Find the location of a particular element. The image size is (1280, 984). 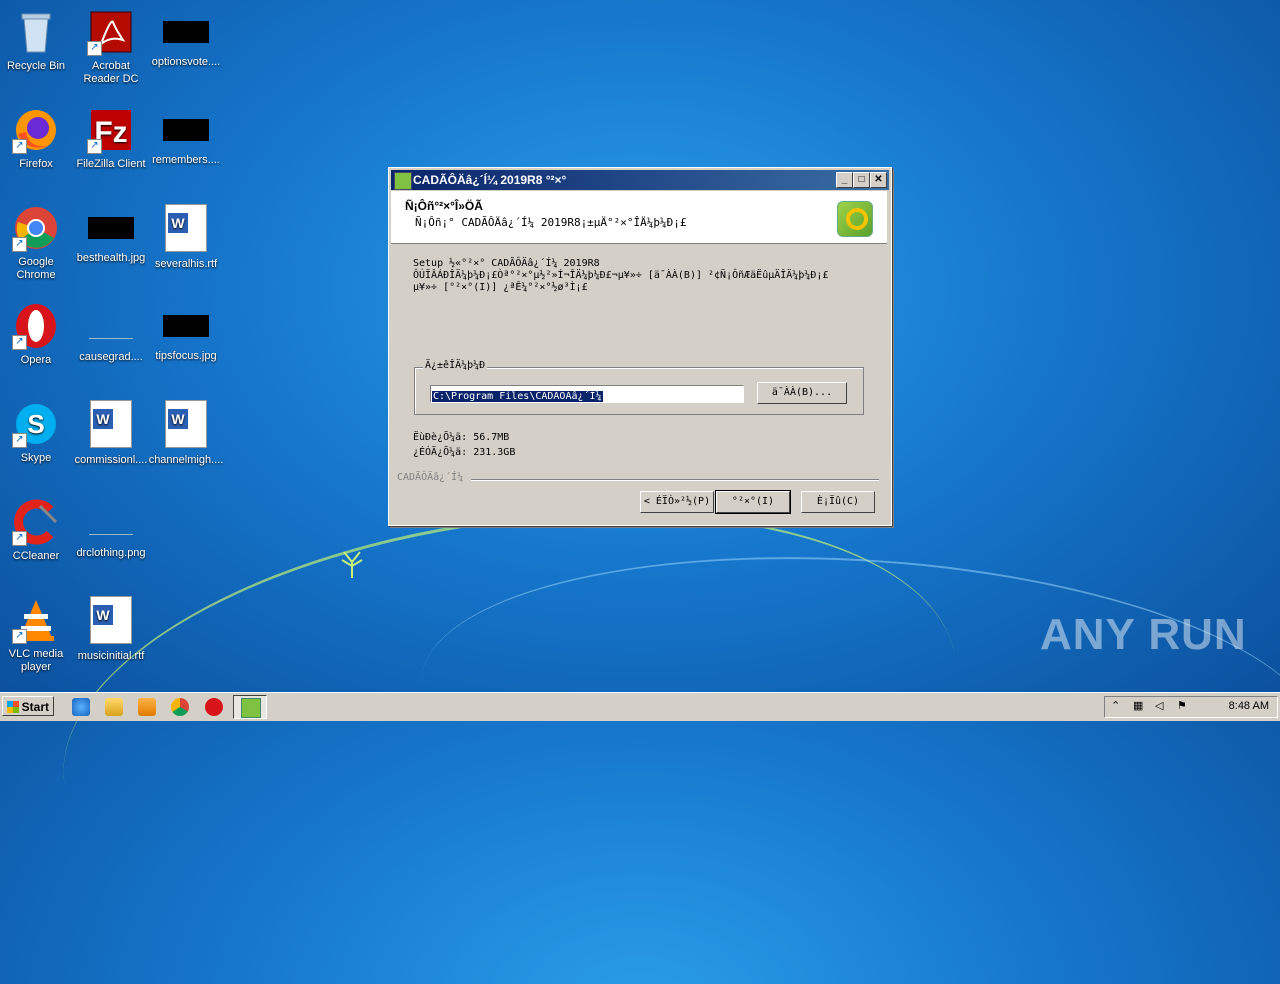

desktop-icon-drclothing: drclothing.png is located at coordinates (111, 529).